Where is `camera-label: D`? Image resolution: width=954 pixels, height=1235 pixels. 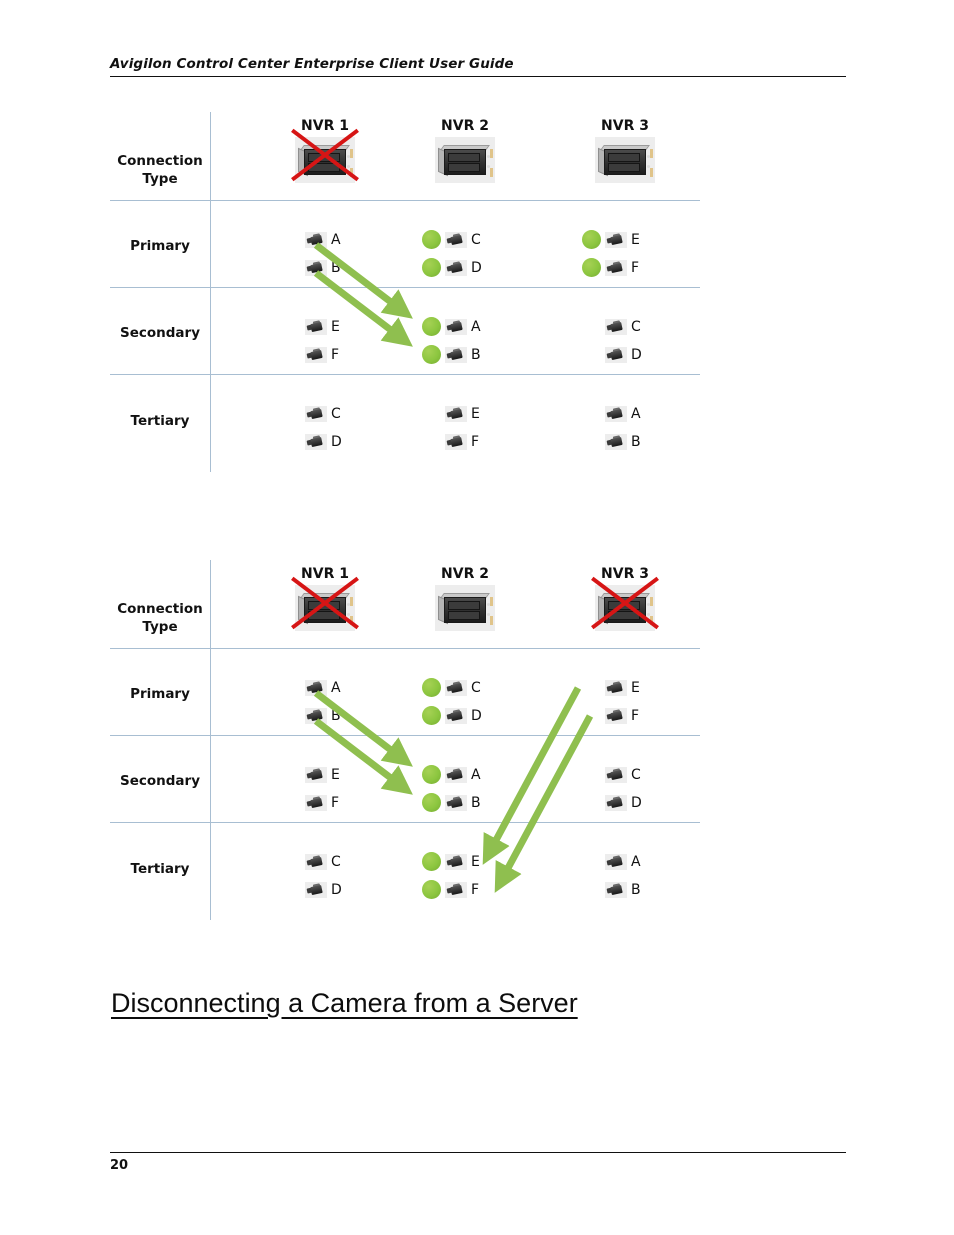
camera-label: D is located at coordinates (336, 889).